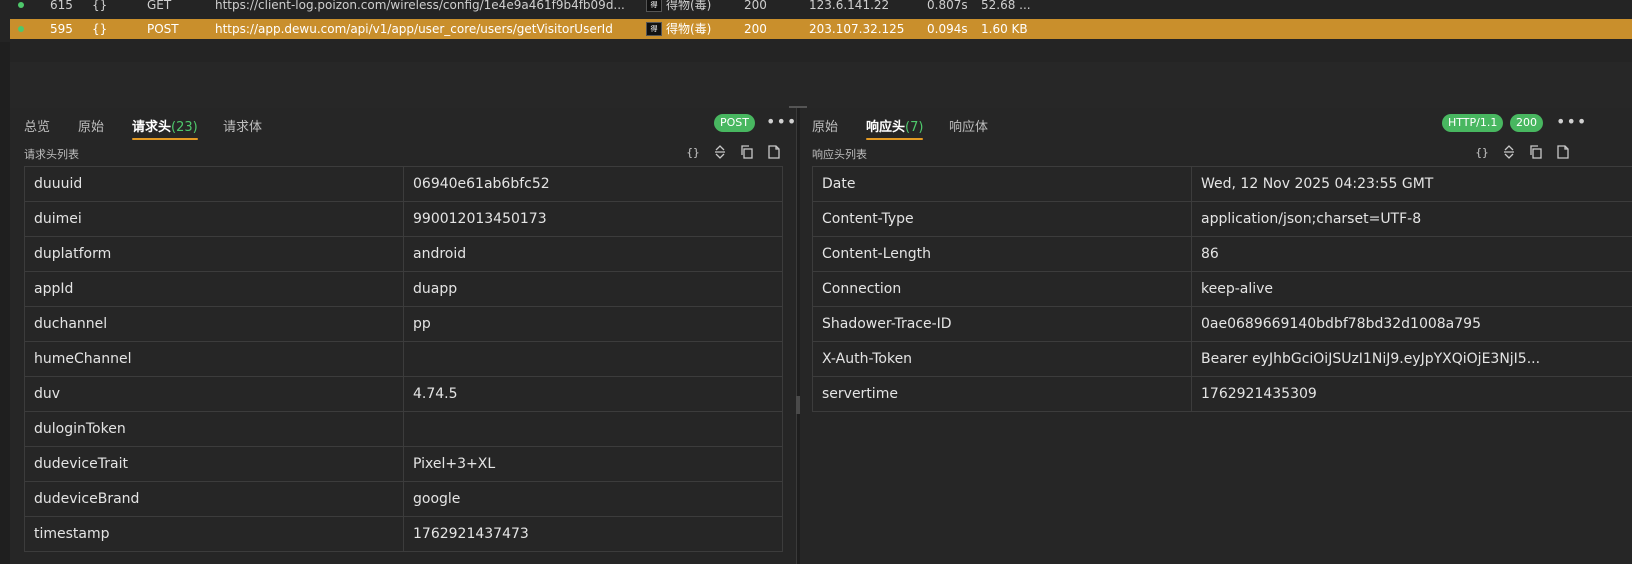 The height and width of the screenshot is (564, 1632). Describe the element at coordinates (165, 129) in the screenshot. I see `tab-request-headers: 请求头(23)` at that location.